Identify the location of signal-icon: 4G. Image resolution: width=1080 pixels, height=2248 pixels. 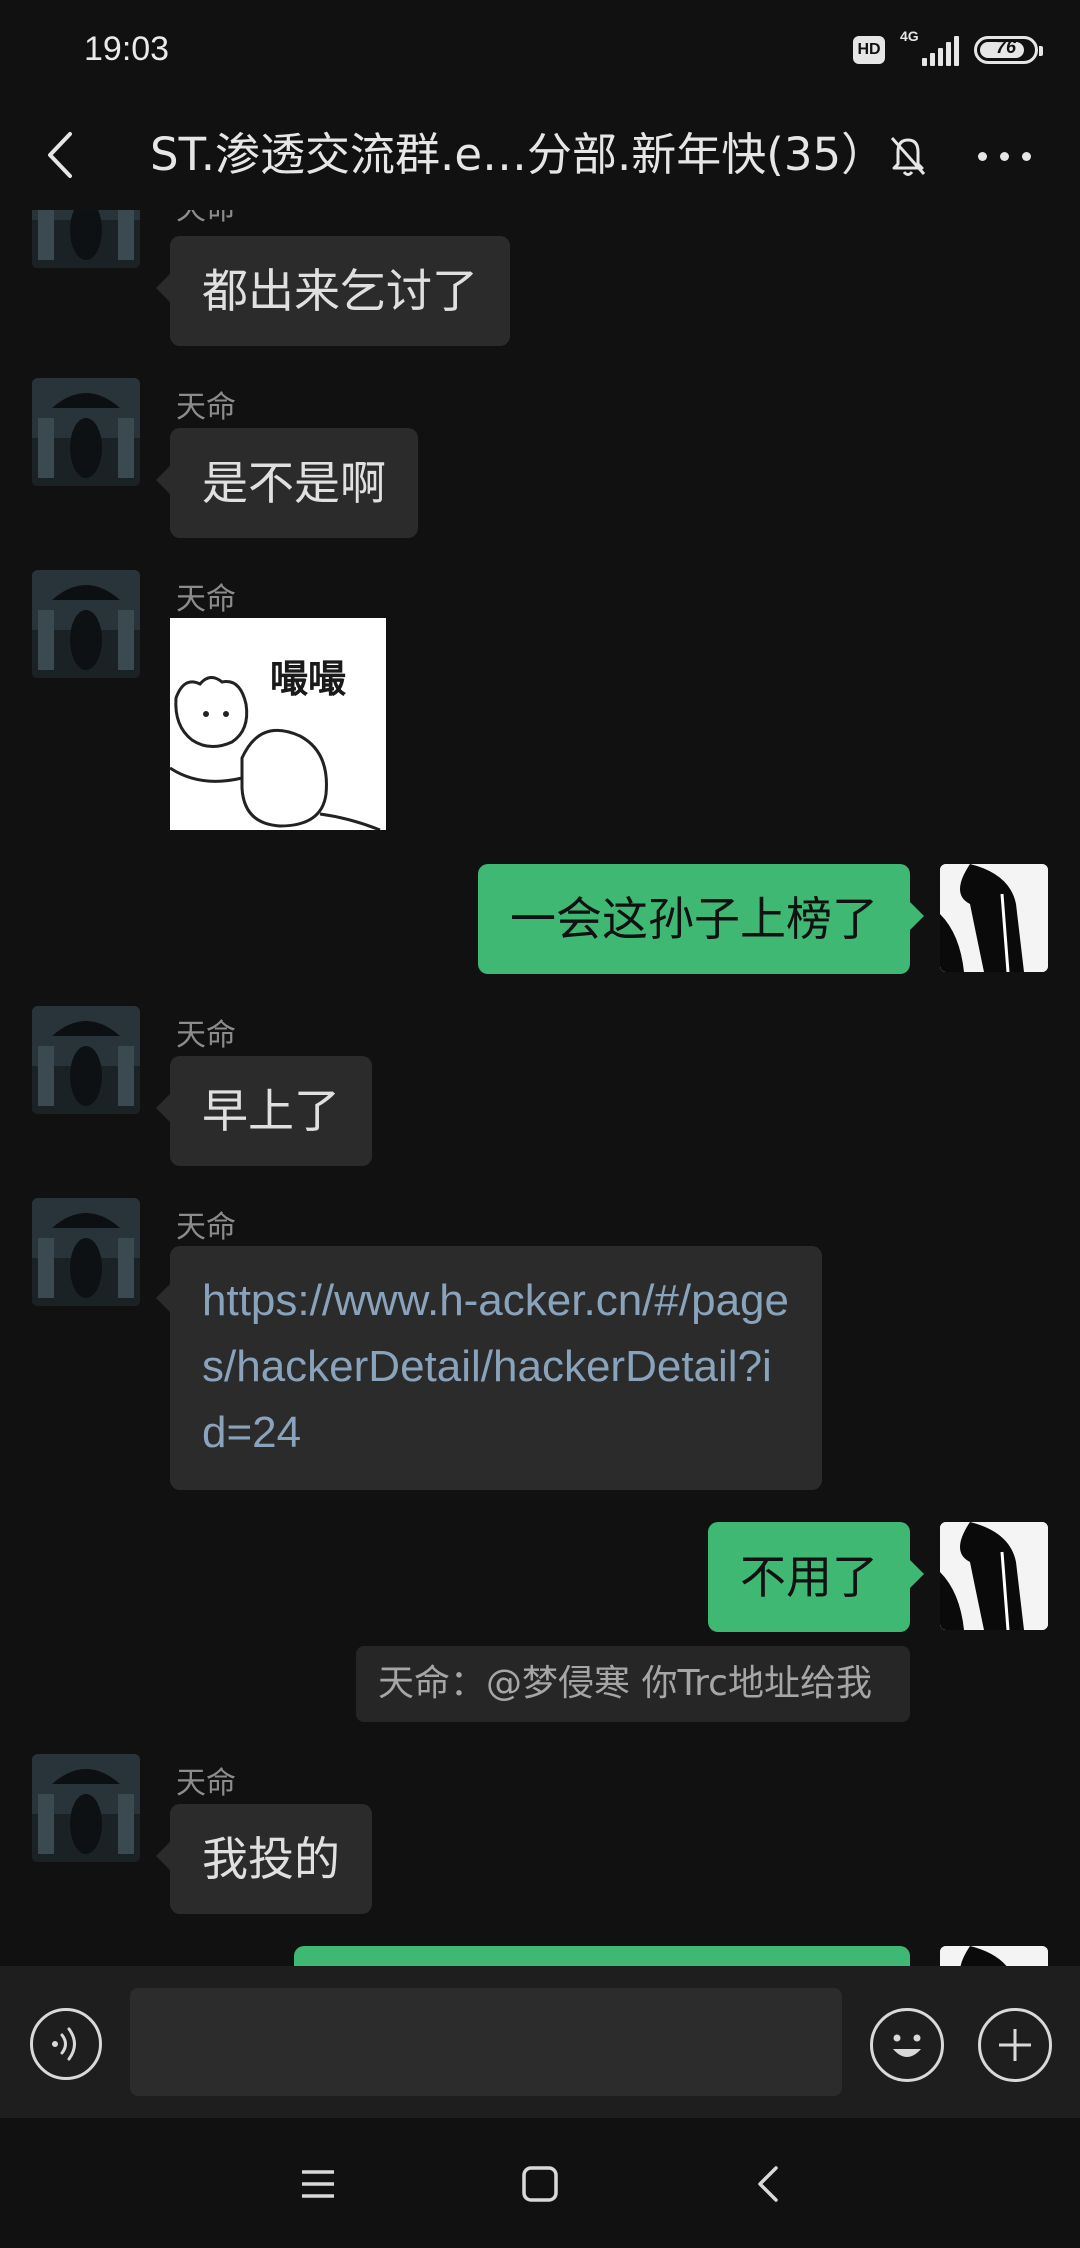
(930, 48).